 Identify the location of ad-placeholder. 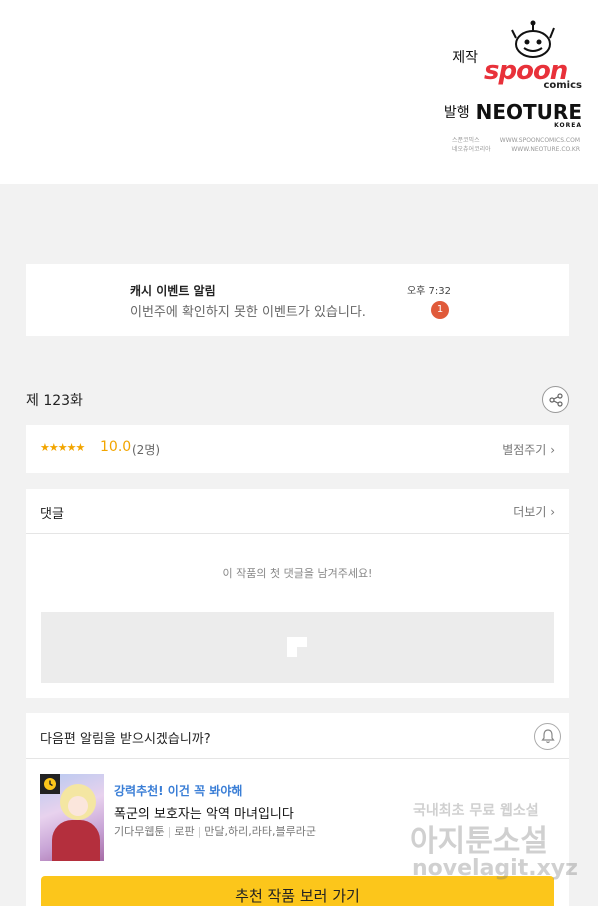
(297, 647).